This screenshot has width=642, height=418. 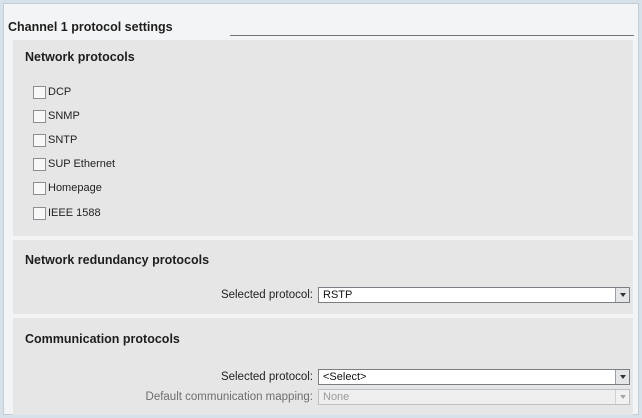 I want to click on communication-selected-protocol-label: Selected protocol:, so click(x=266, y=377).